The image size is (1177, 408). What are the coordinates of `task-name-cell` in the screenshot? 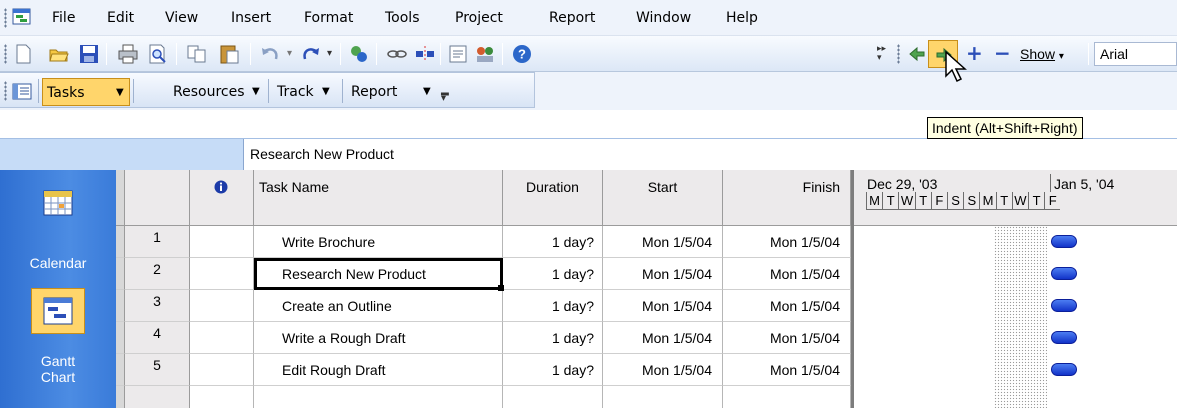 It's located at (378, 397).